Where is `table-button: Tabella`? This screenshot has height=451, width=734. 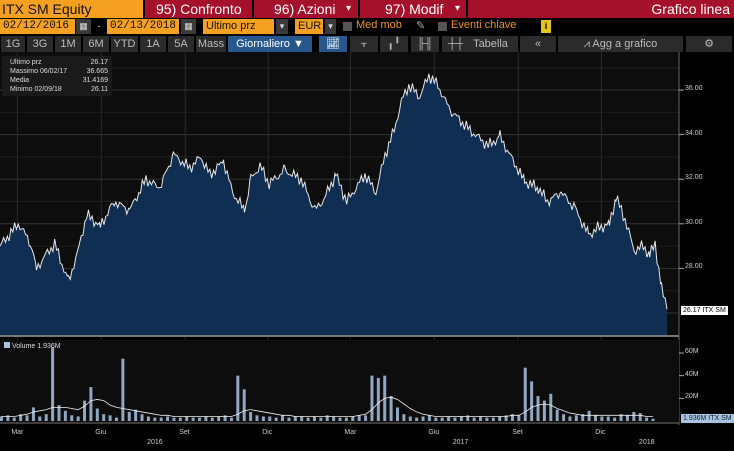
table-button: Tabella is located at coordinates (490, 44).